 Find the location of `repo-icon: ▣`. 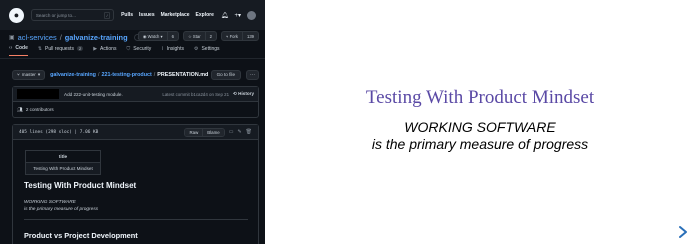

repo-icon: ▣ is located at coordinates (12, 38).